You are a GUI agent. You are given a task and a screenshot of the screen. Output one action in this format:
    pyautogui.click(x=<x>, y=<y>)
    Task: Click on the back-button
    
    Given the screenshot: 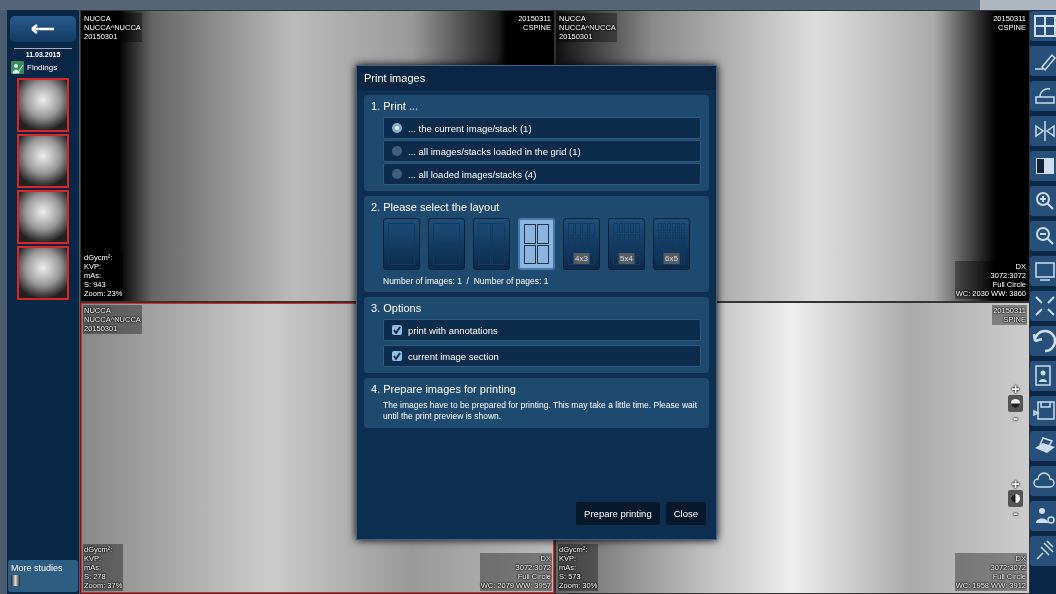 What is the action you would take?
    pyautogui.click(x=43, y=29)
    